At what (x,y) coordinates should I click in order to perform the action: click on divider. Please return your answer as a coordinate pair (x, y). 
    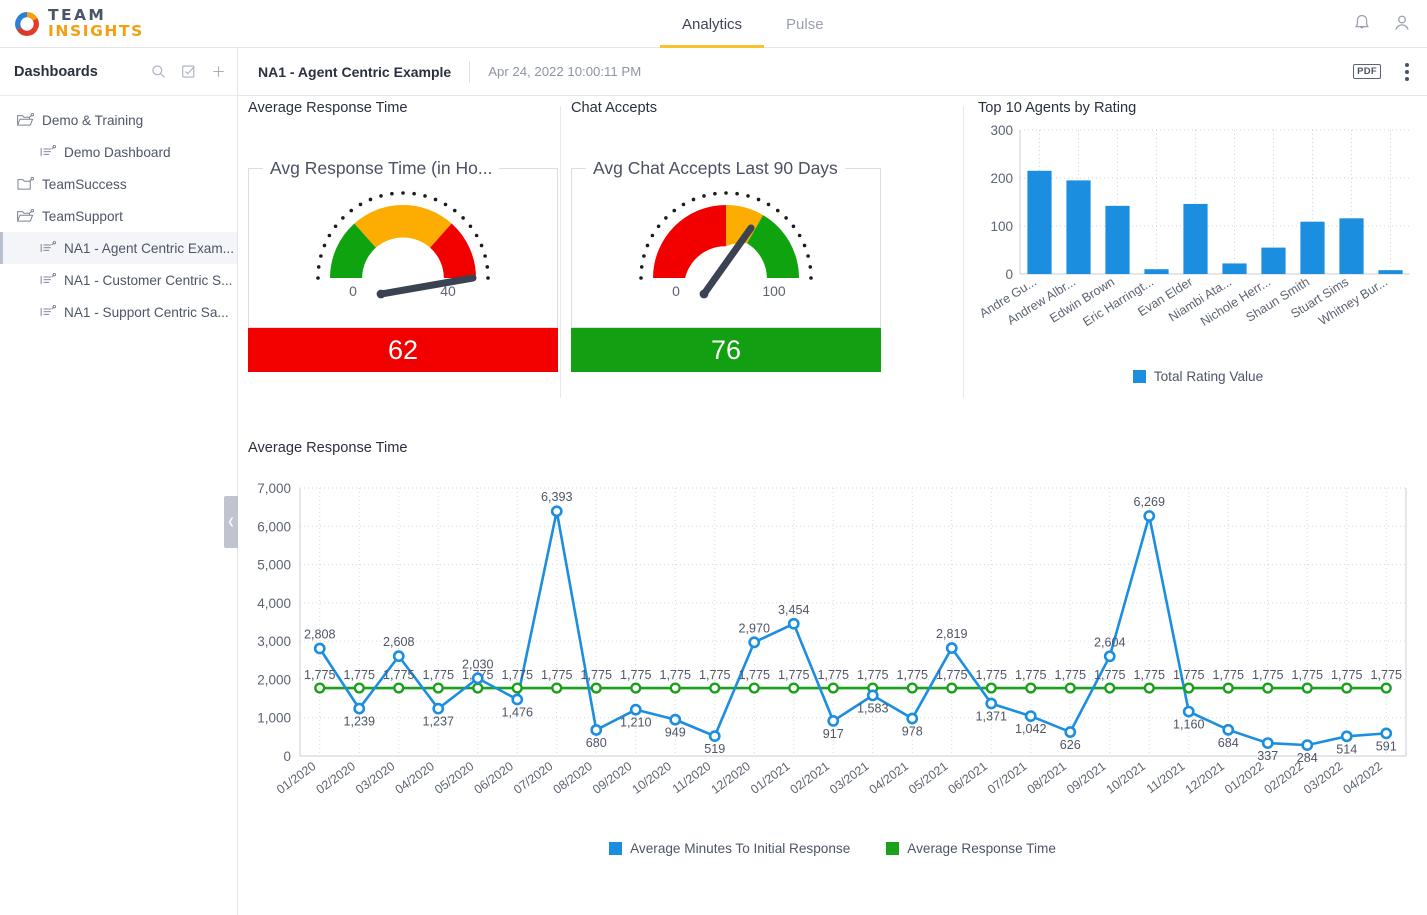
    Looking at the image, I should click on (470, 71).